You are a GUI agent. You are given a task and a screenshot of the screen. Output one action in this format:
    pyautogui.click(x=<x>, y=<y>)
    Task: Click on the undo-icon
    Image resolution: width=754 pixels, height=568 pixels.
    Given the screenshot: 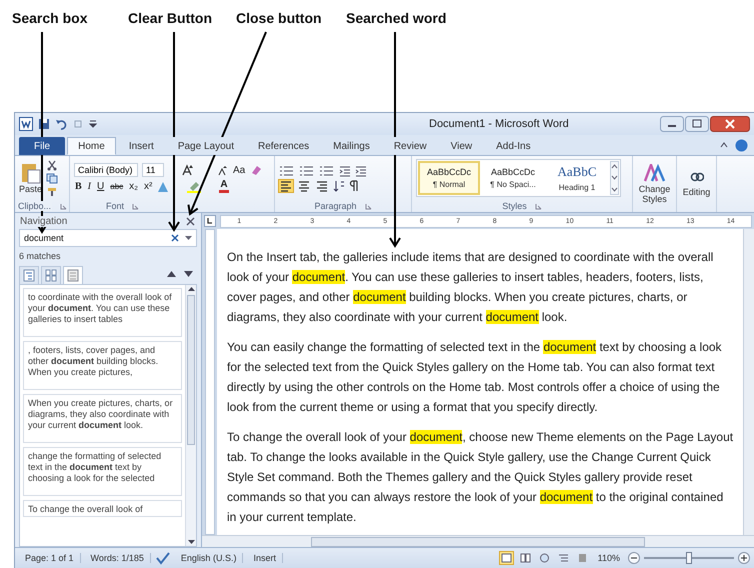 What is the action you would take?
    pyautogui.click(x=61, y=124)
    